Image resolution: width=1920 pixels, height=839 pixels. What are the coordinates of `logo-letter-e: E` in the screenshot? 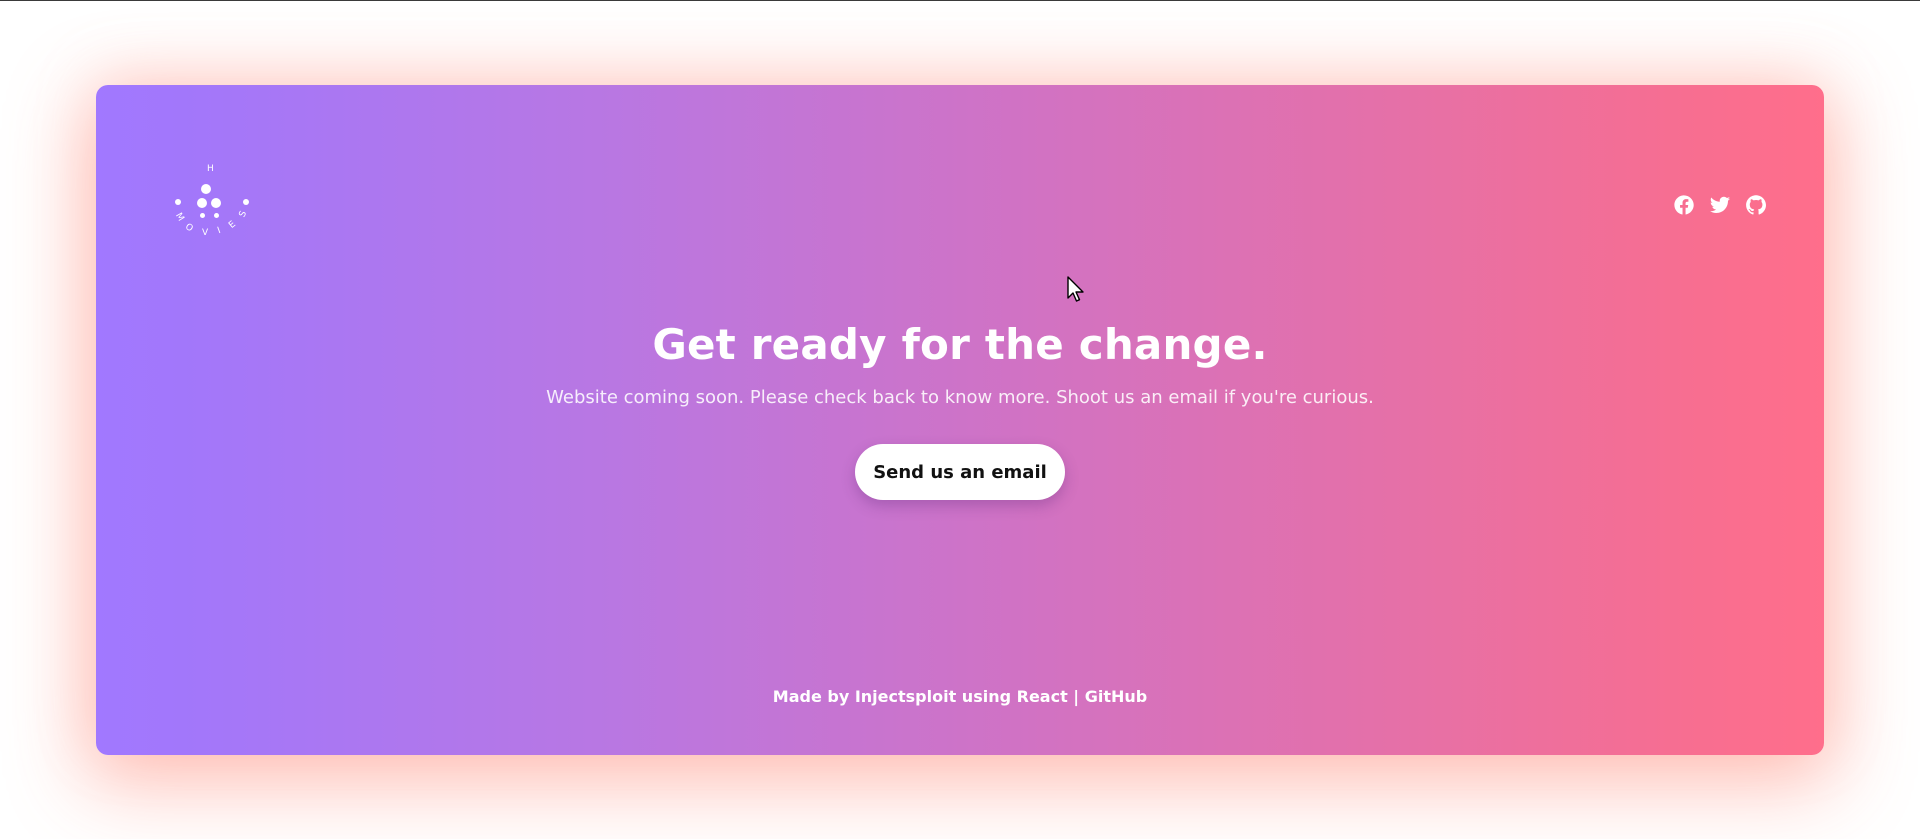 It's located at (232, 225).